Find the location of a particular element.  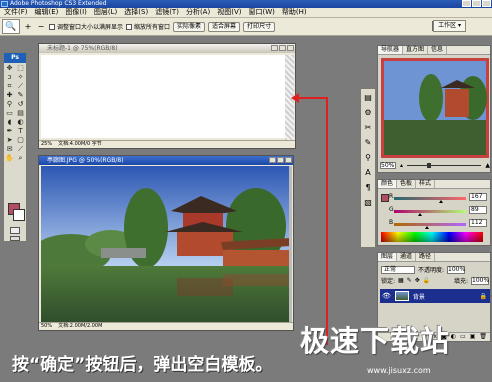

menu-file: 文件(F) is located at coordinates (16, 12).